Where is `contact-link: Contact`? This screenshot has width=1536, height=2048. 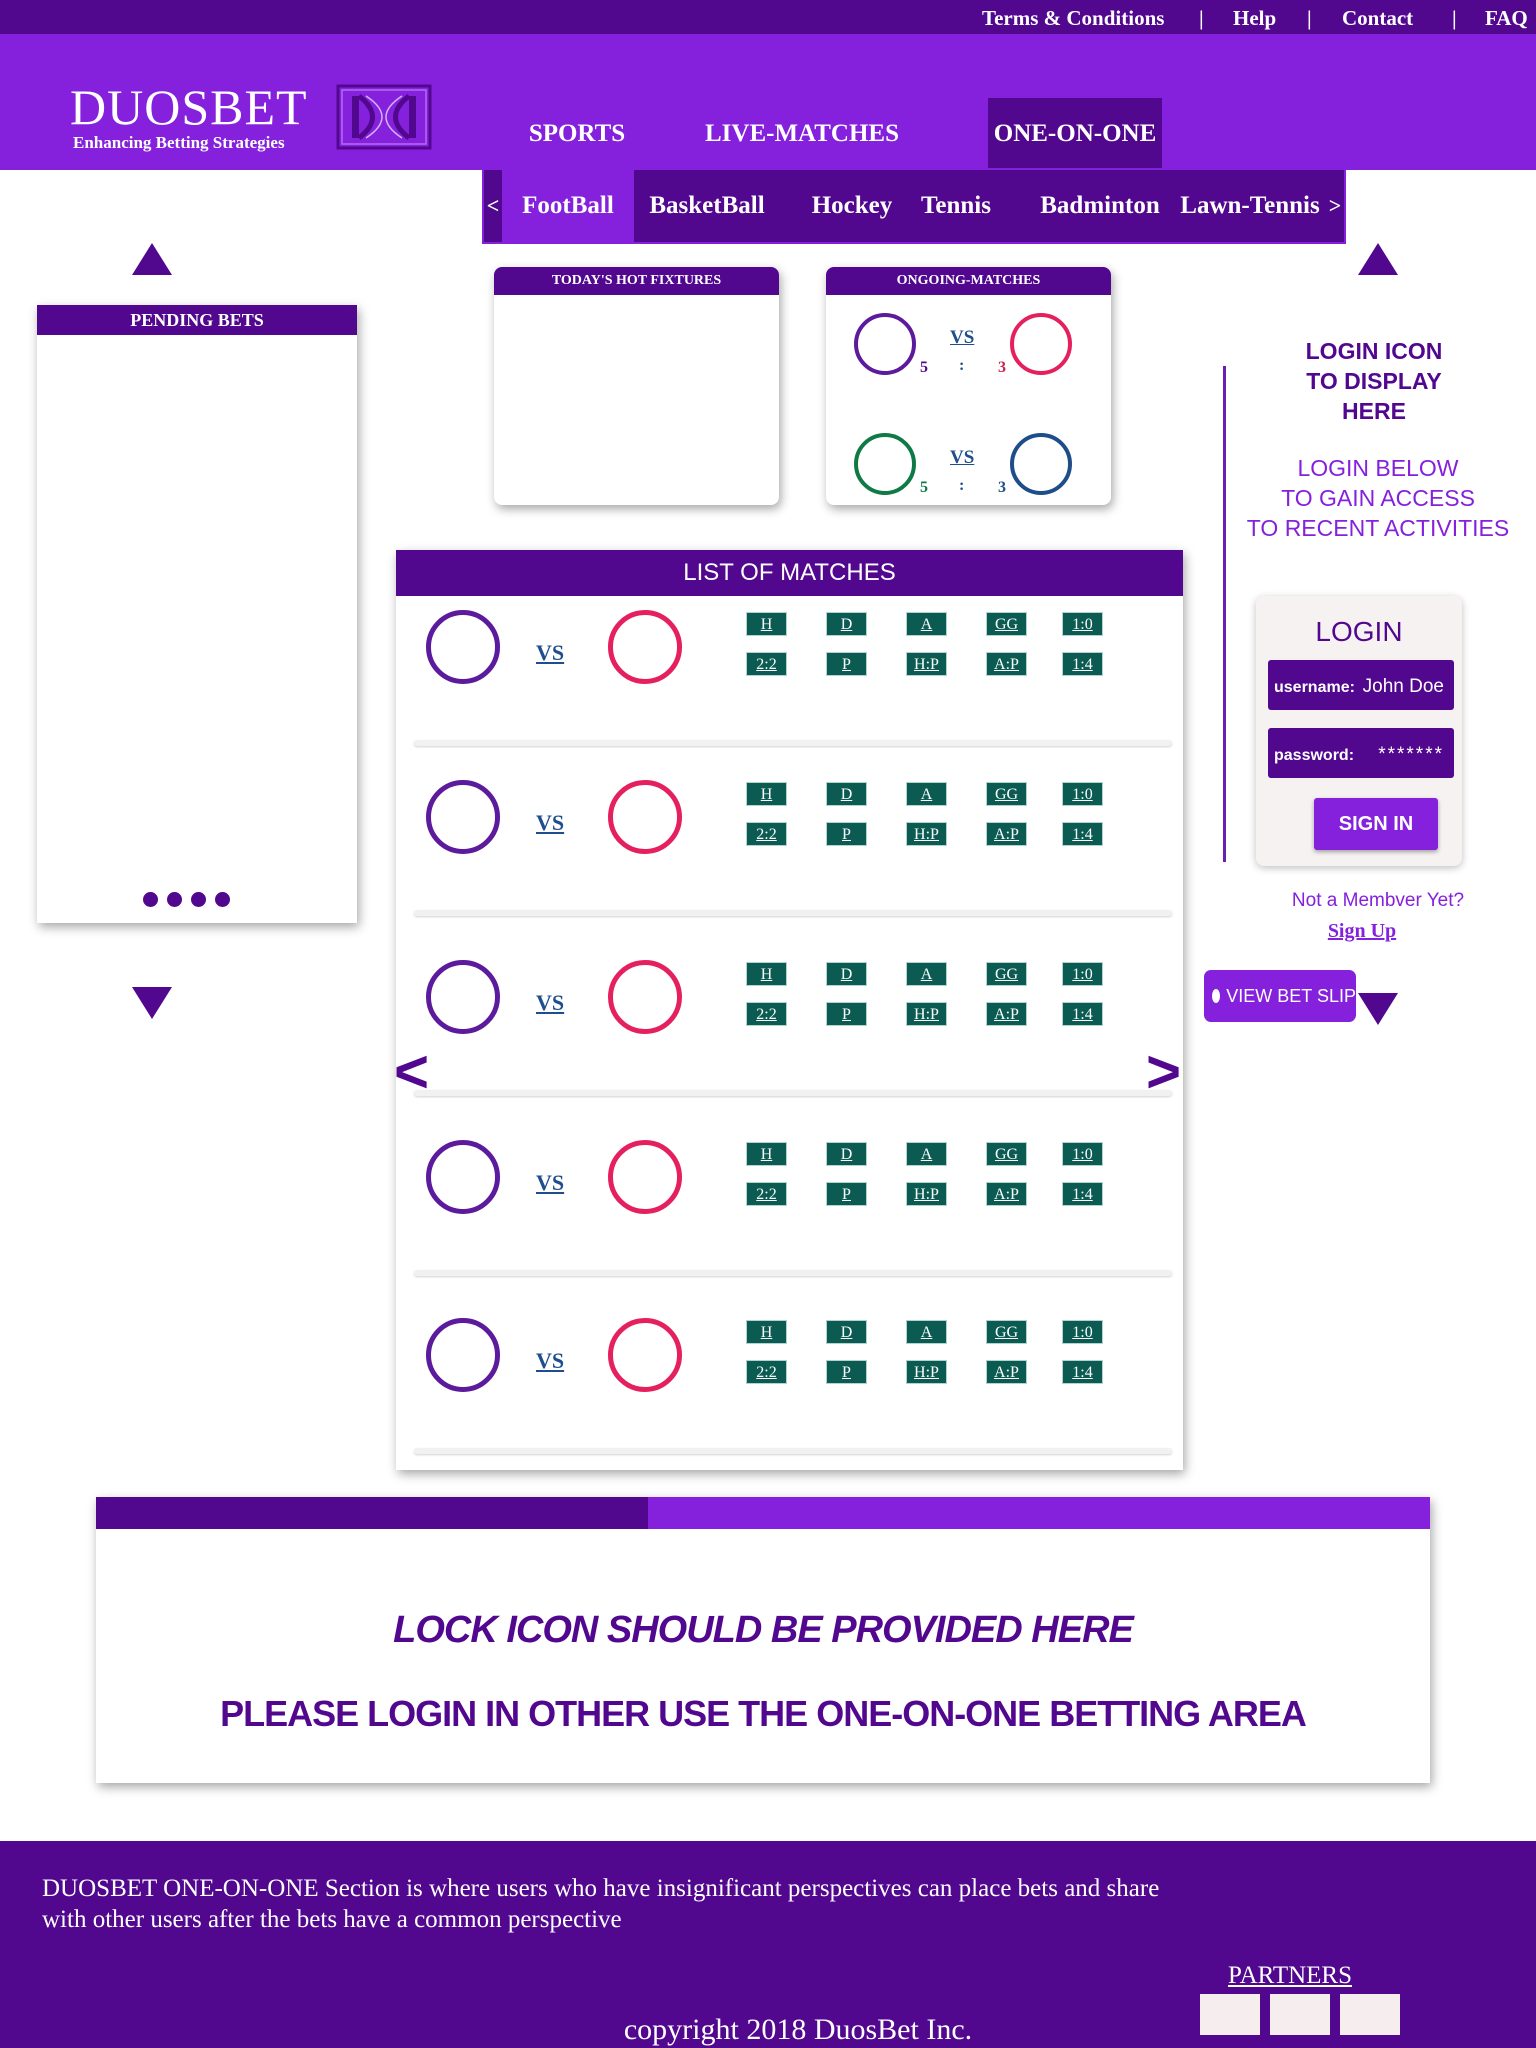
contact-link: Contact is located at coordinates (1377, 18).